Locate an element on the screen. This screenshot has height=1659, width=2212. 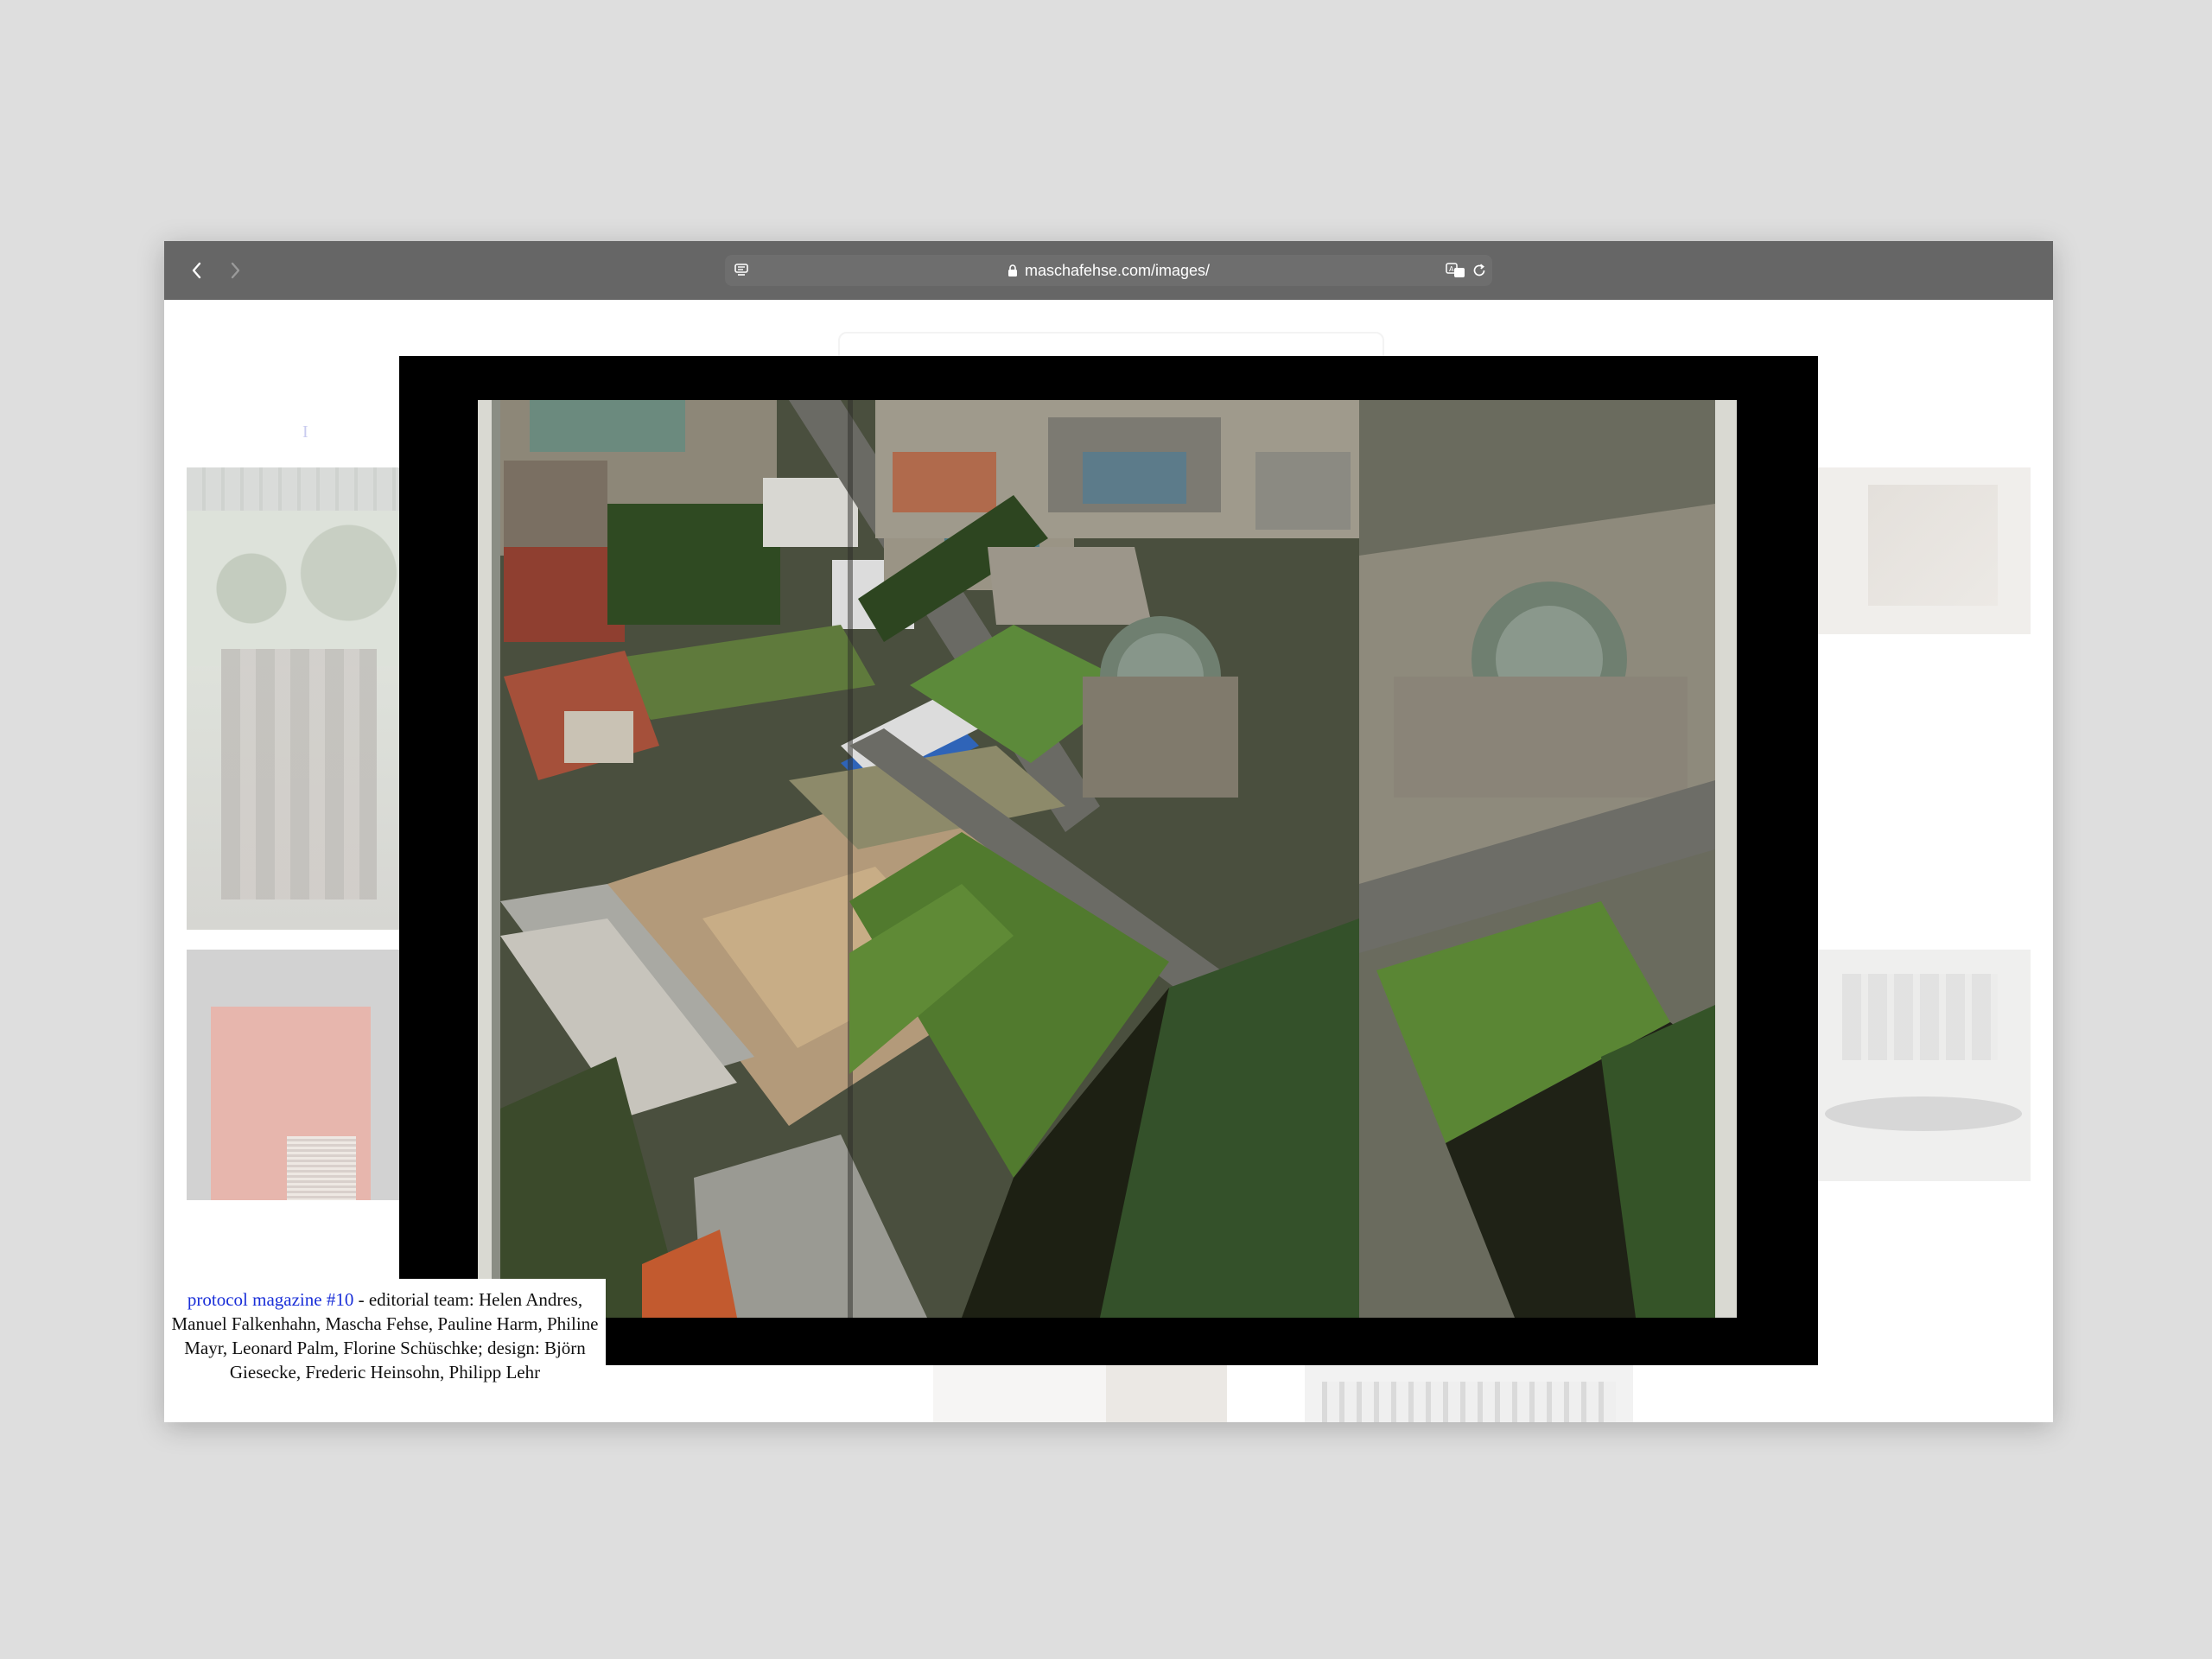
reload-icon is located at coordinates (1479, 273).